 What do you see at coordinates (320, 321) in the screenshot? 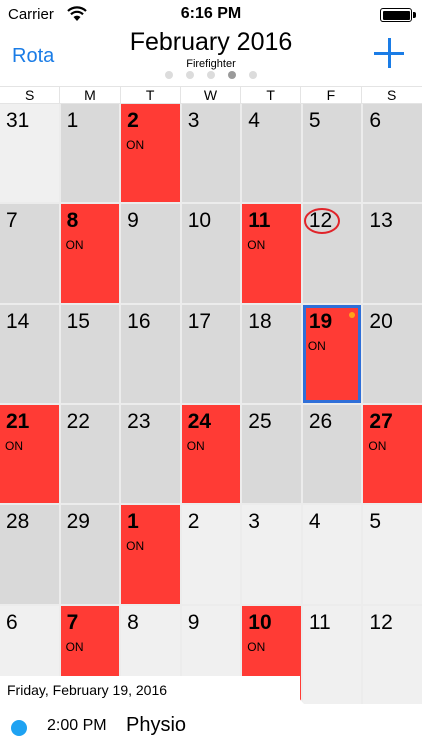
I see `day-number: 19` at bounding box center [320, 321].